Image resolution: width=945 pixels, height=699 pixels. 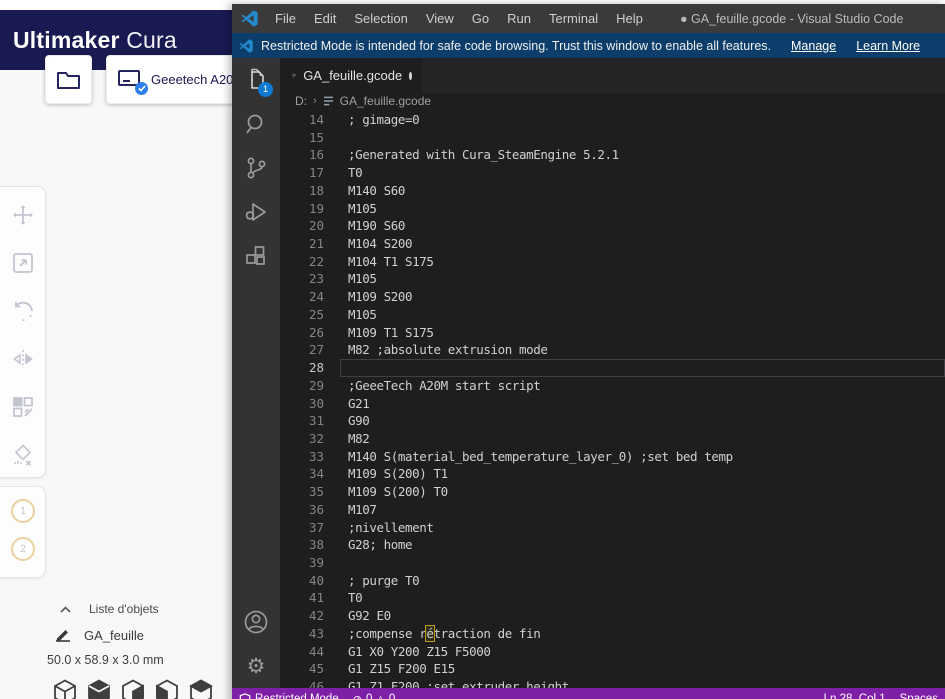 What do you see at coordinates (612, 333) in the screenshot?
I see `code-line: 26 M109 T1 S175` at bounding box center [612, 333].